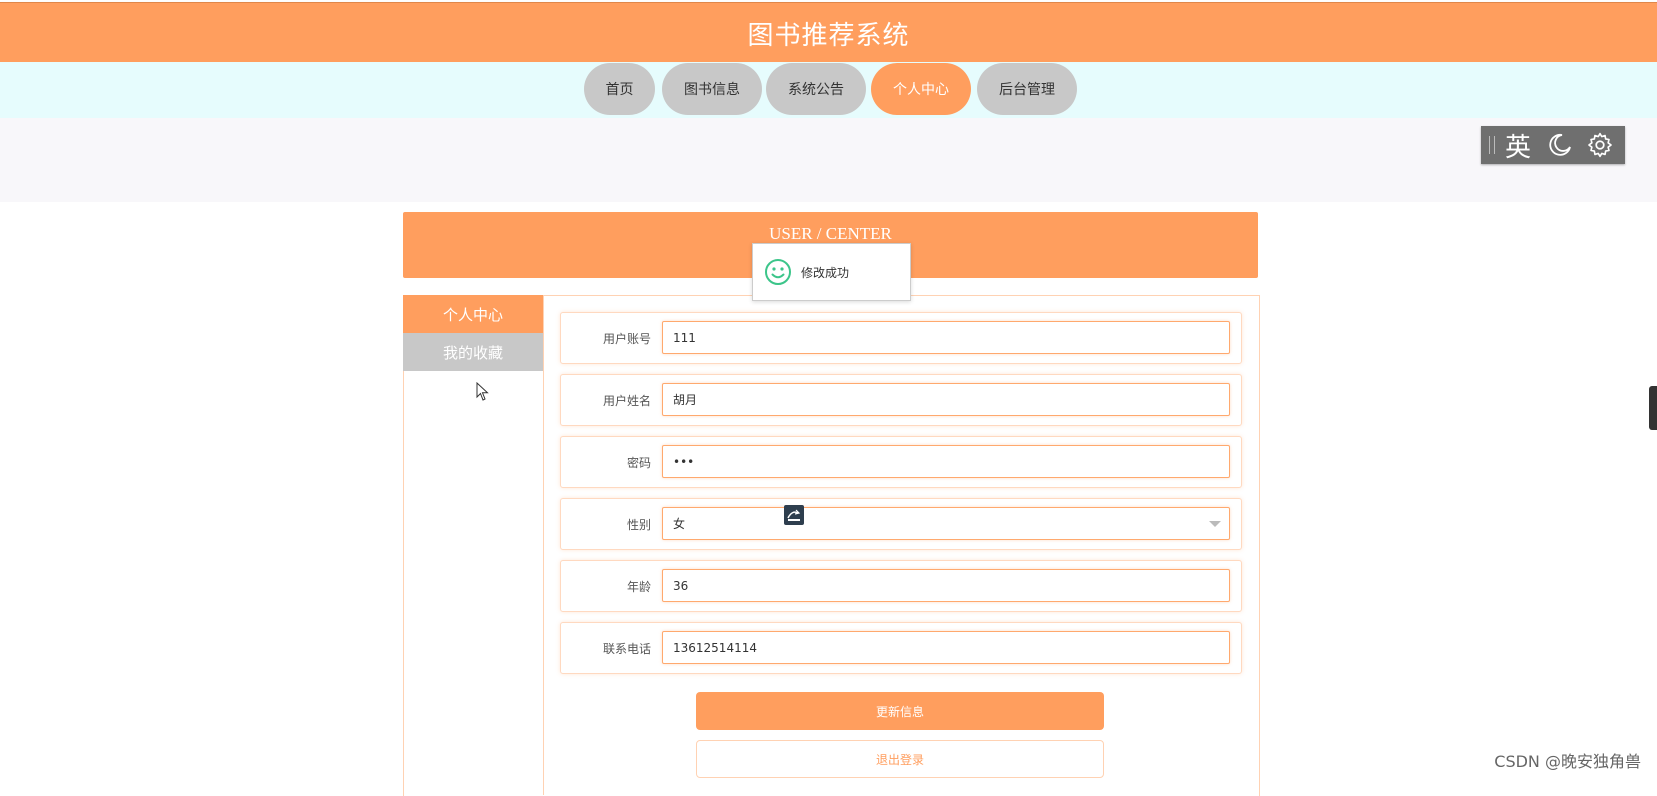  What do you see at coordinates (946, 399) in the screenshot?
I see `name-input: 胡月` at bounding box center [946, 399].